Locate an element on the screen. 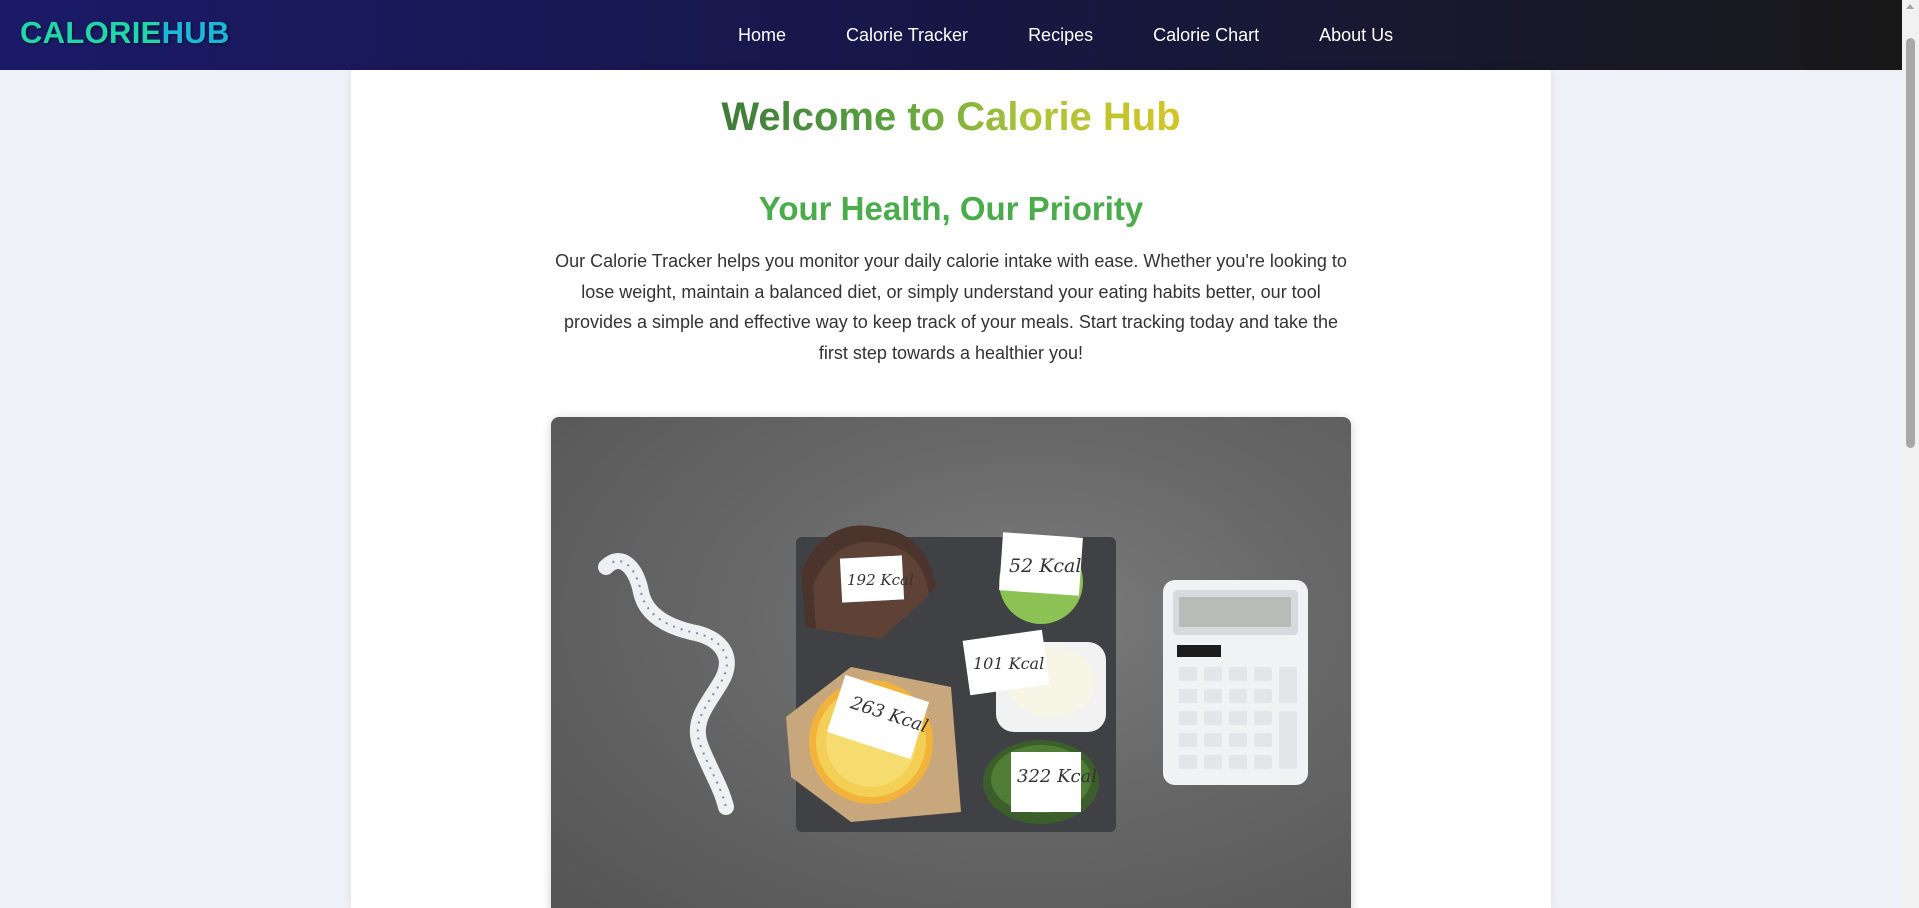  nav-link-recipes: Recipes is located at coordinates (1060, 35).